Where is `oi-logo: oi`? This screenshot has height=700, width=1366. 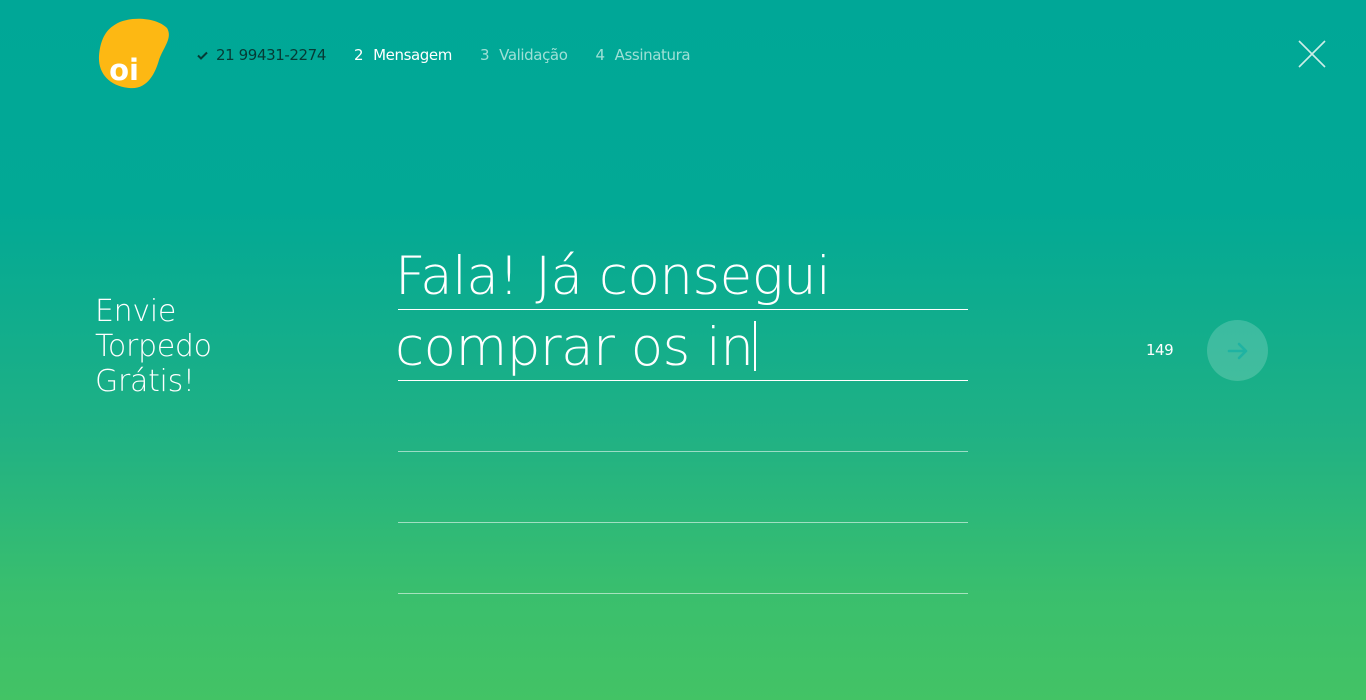
oi-logo: oi is located at coordinates (134, 54).